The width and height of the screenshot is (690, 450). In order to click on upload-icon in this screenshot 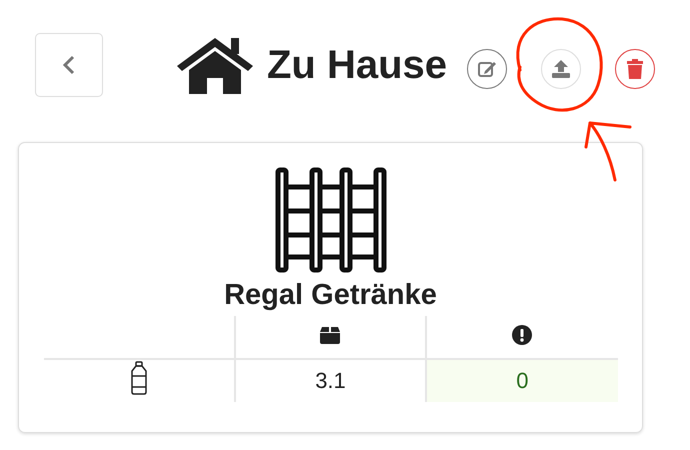, I will do `click(561, 69)`.